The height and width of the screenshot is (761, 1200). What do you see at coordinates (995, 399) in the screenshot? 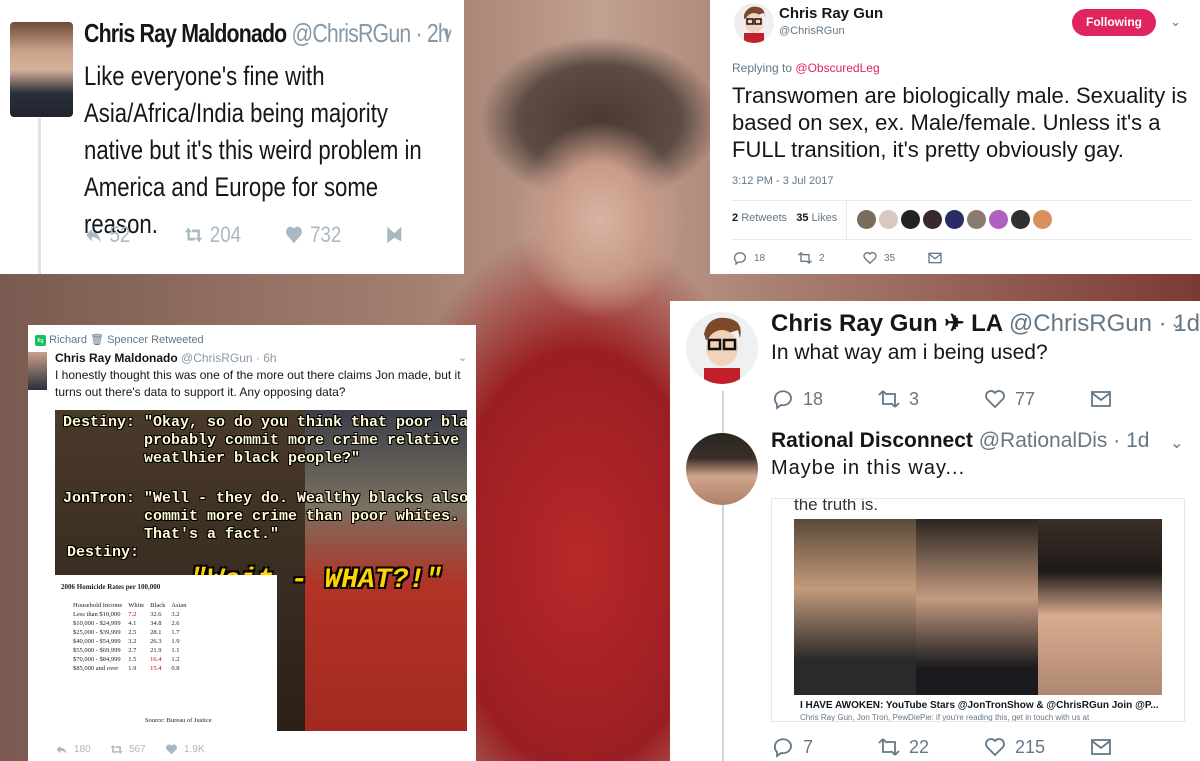
I see `heart-icon` at bounding box center [995, 399].